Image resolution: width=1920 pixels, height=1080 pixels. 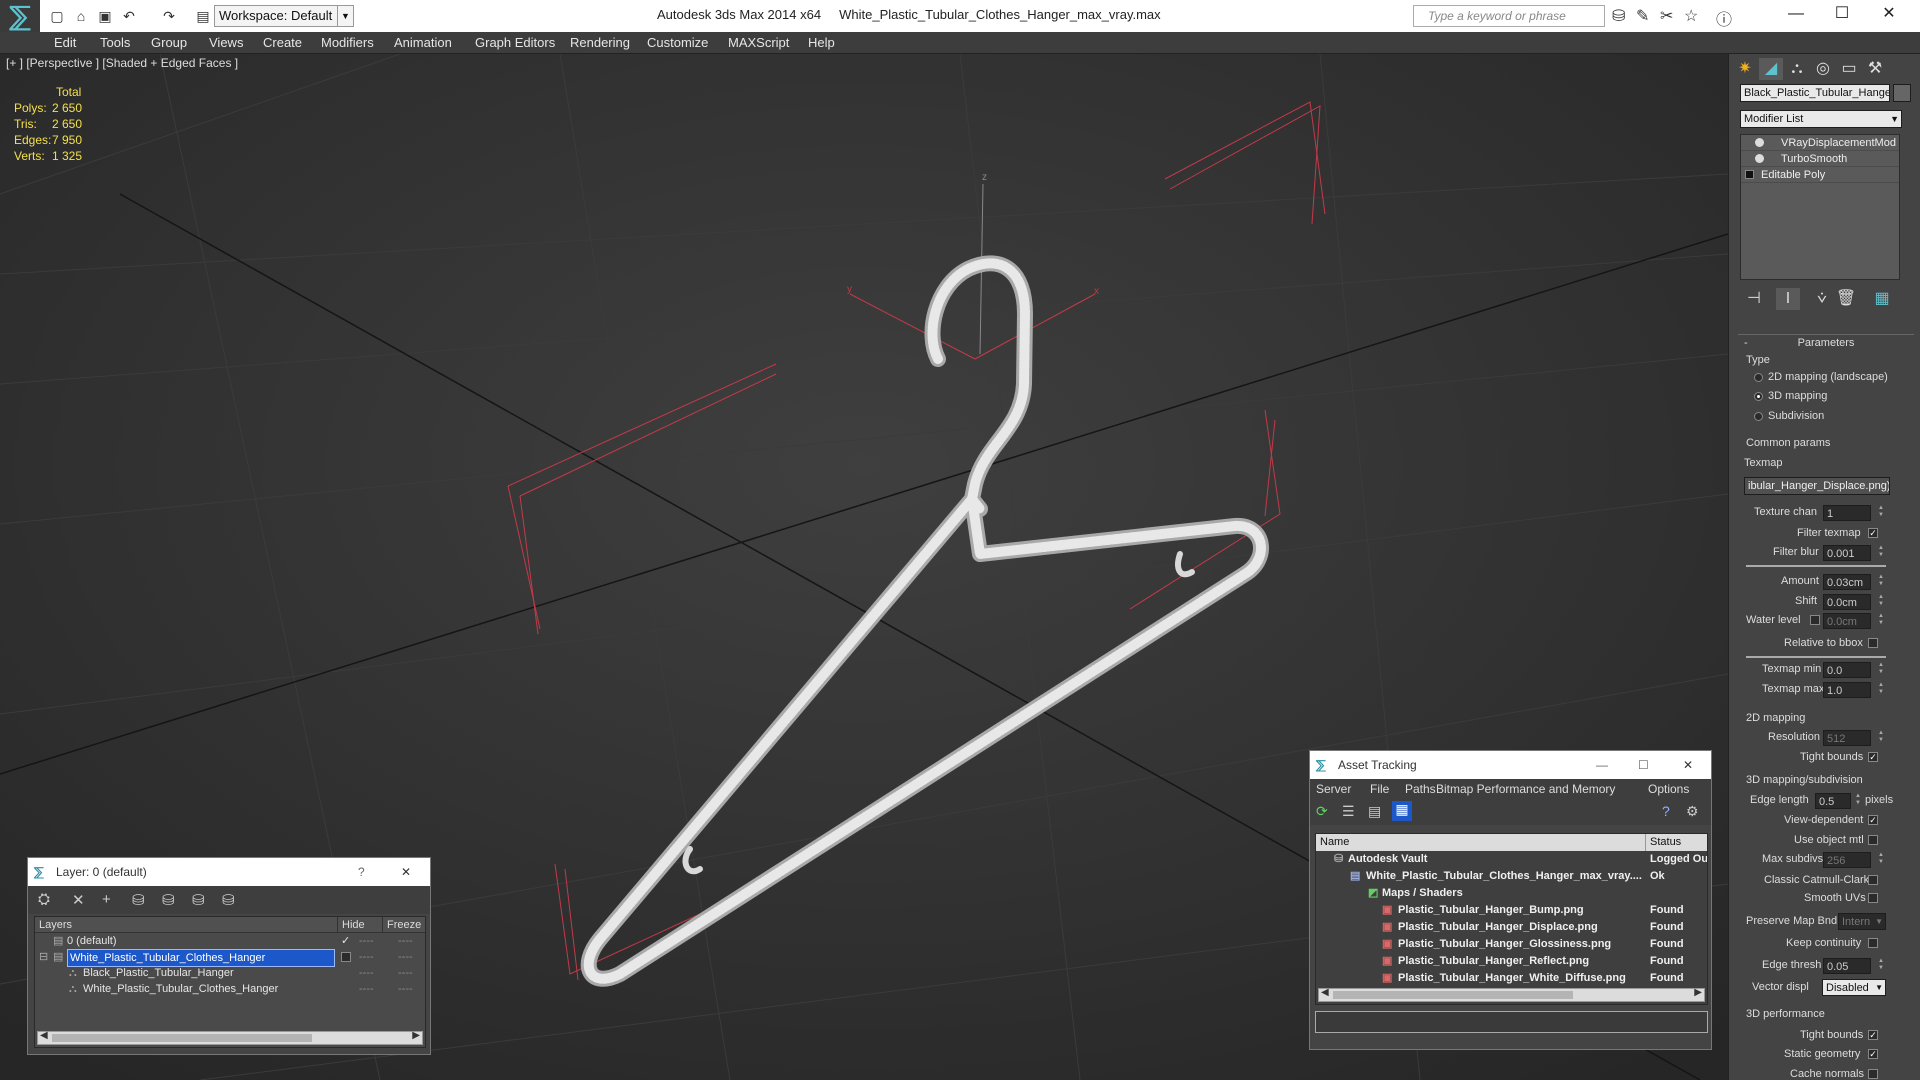 What do you see at coordinates (1902, 93) in the screenshot?
I see `object-color-swatch` at bounding box center [1902, 93].